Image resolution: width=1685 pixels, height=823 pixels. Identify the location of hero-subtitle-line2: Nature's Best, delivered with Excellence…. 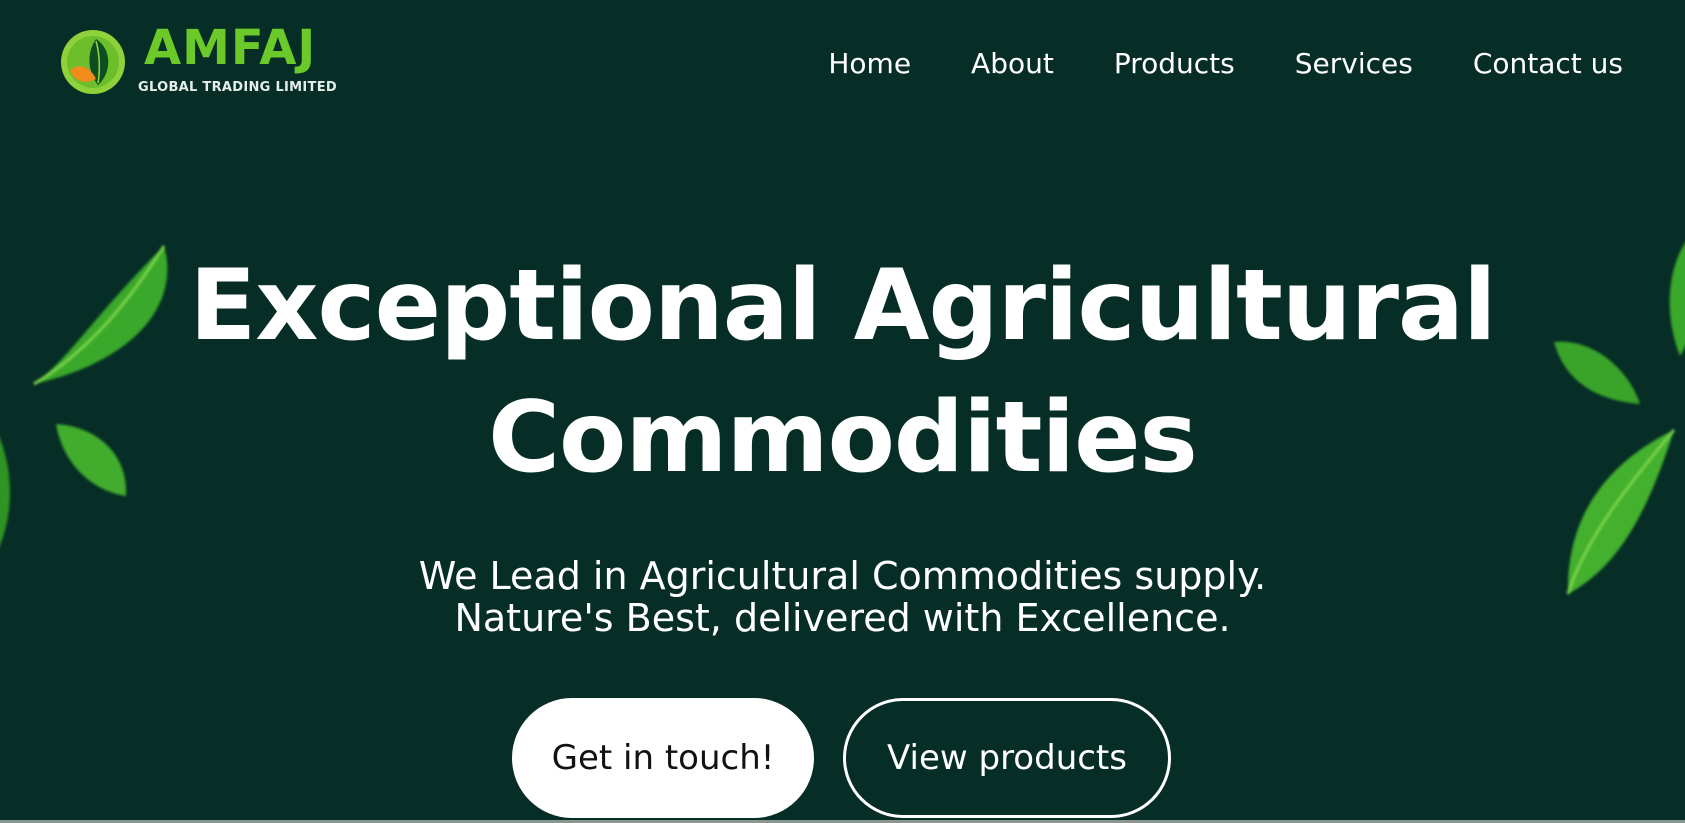
(842, 618).